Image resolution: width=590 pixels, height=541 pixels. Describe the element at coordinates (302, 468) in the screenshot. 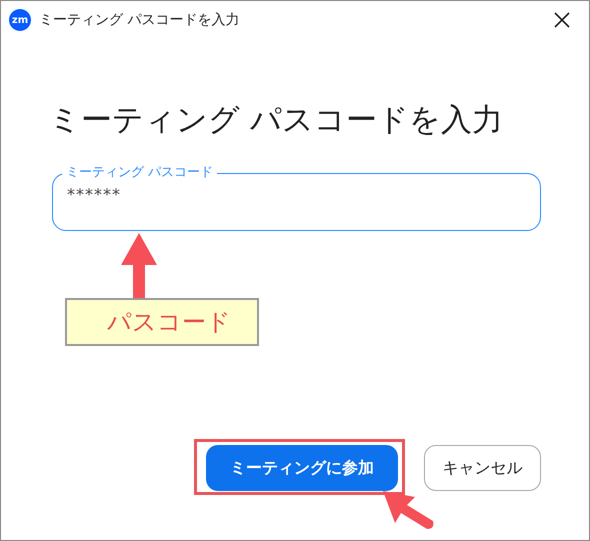

I see `join-button: ミーティングに参加` at that location.